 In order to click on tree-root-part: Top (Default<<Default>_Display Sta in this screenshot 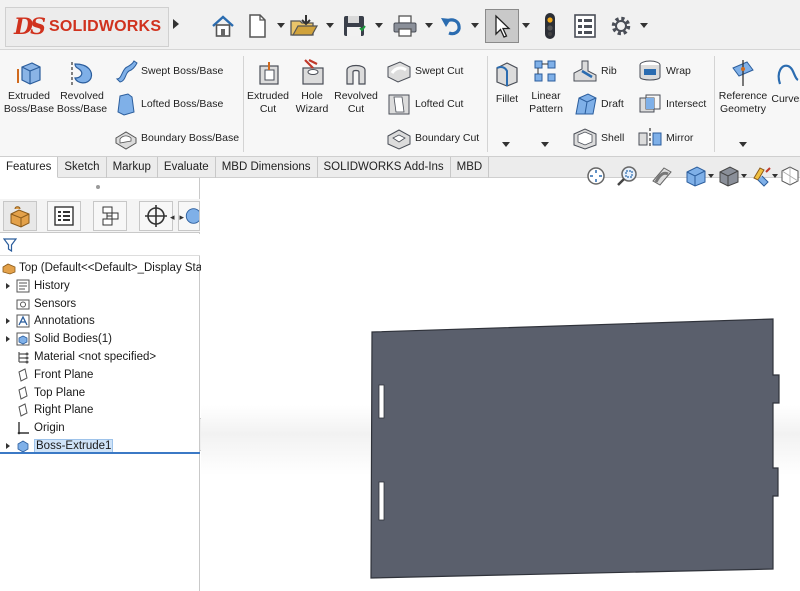, I will do `click(101, 267)`.